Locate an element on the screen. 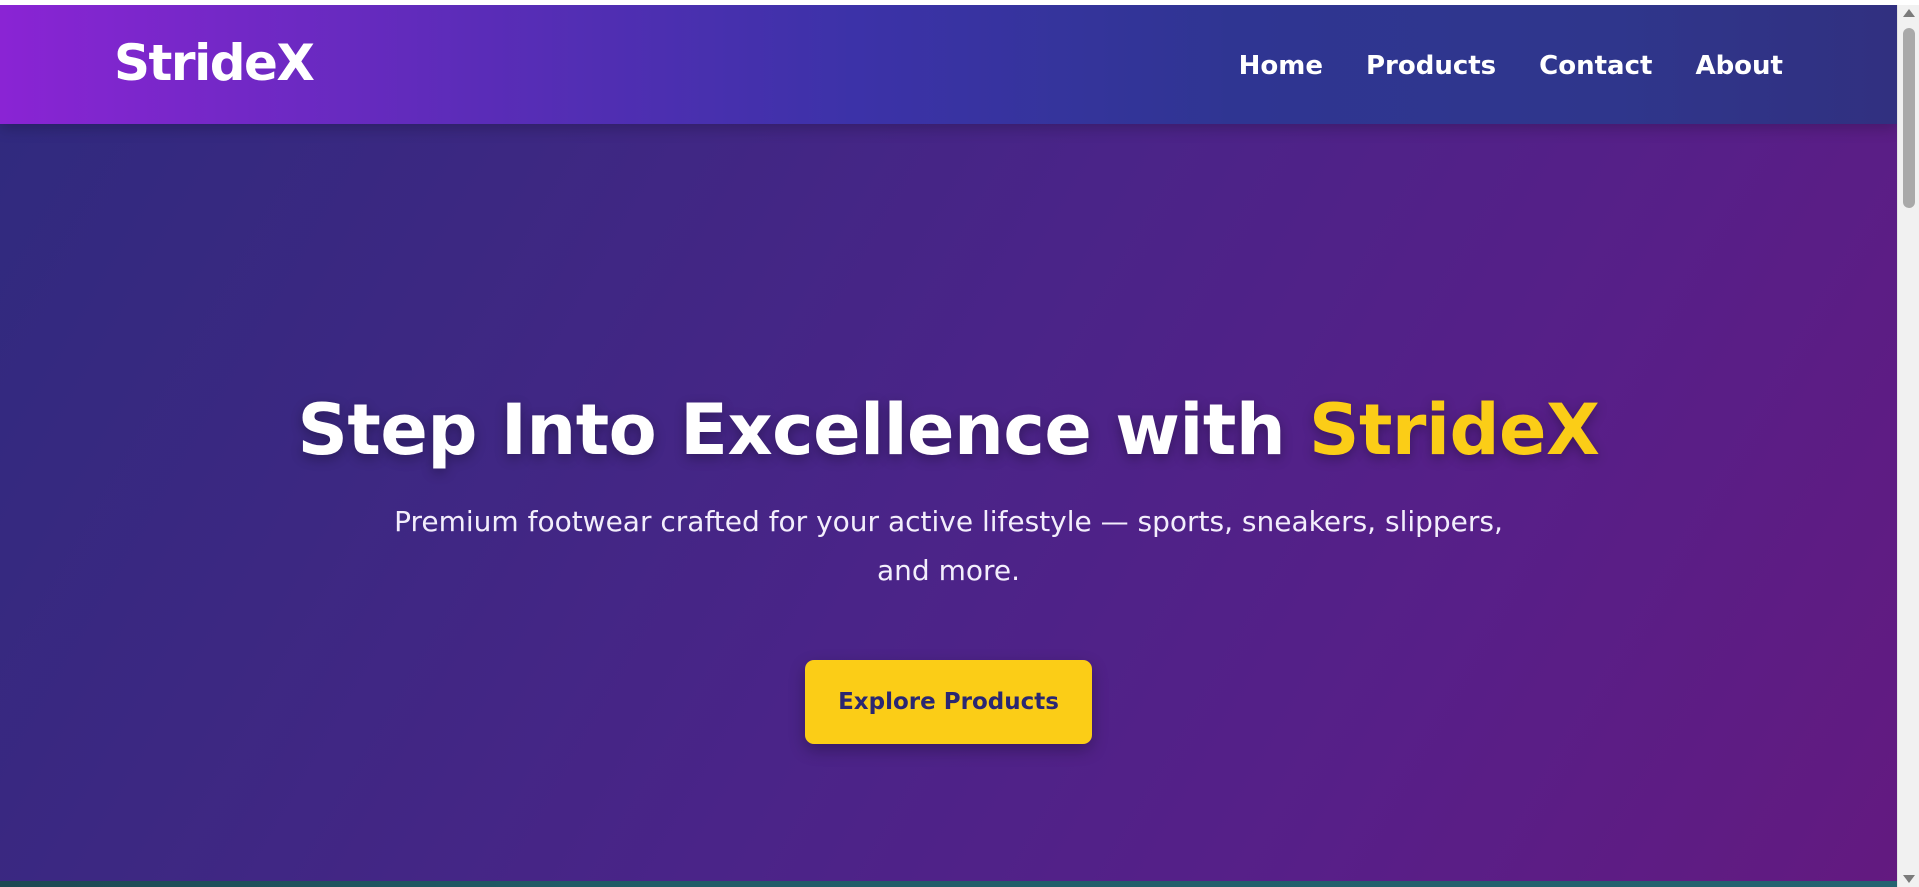 Image resolution: width=1919 pixels, height=887 pixels. explore-products-button: Explore Products is located at coordinates (948, 702).